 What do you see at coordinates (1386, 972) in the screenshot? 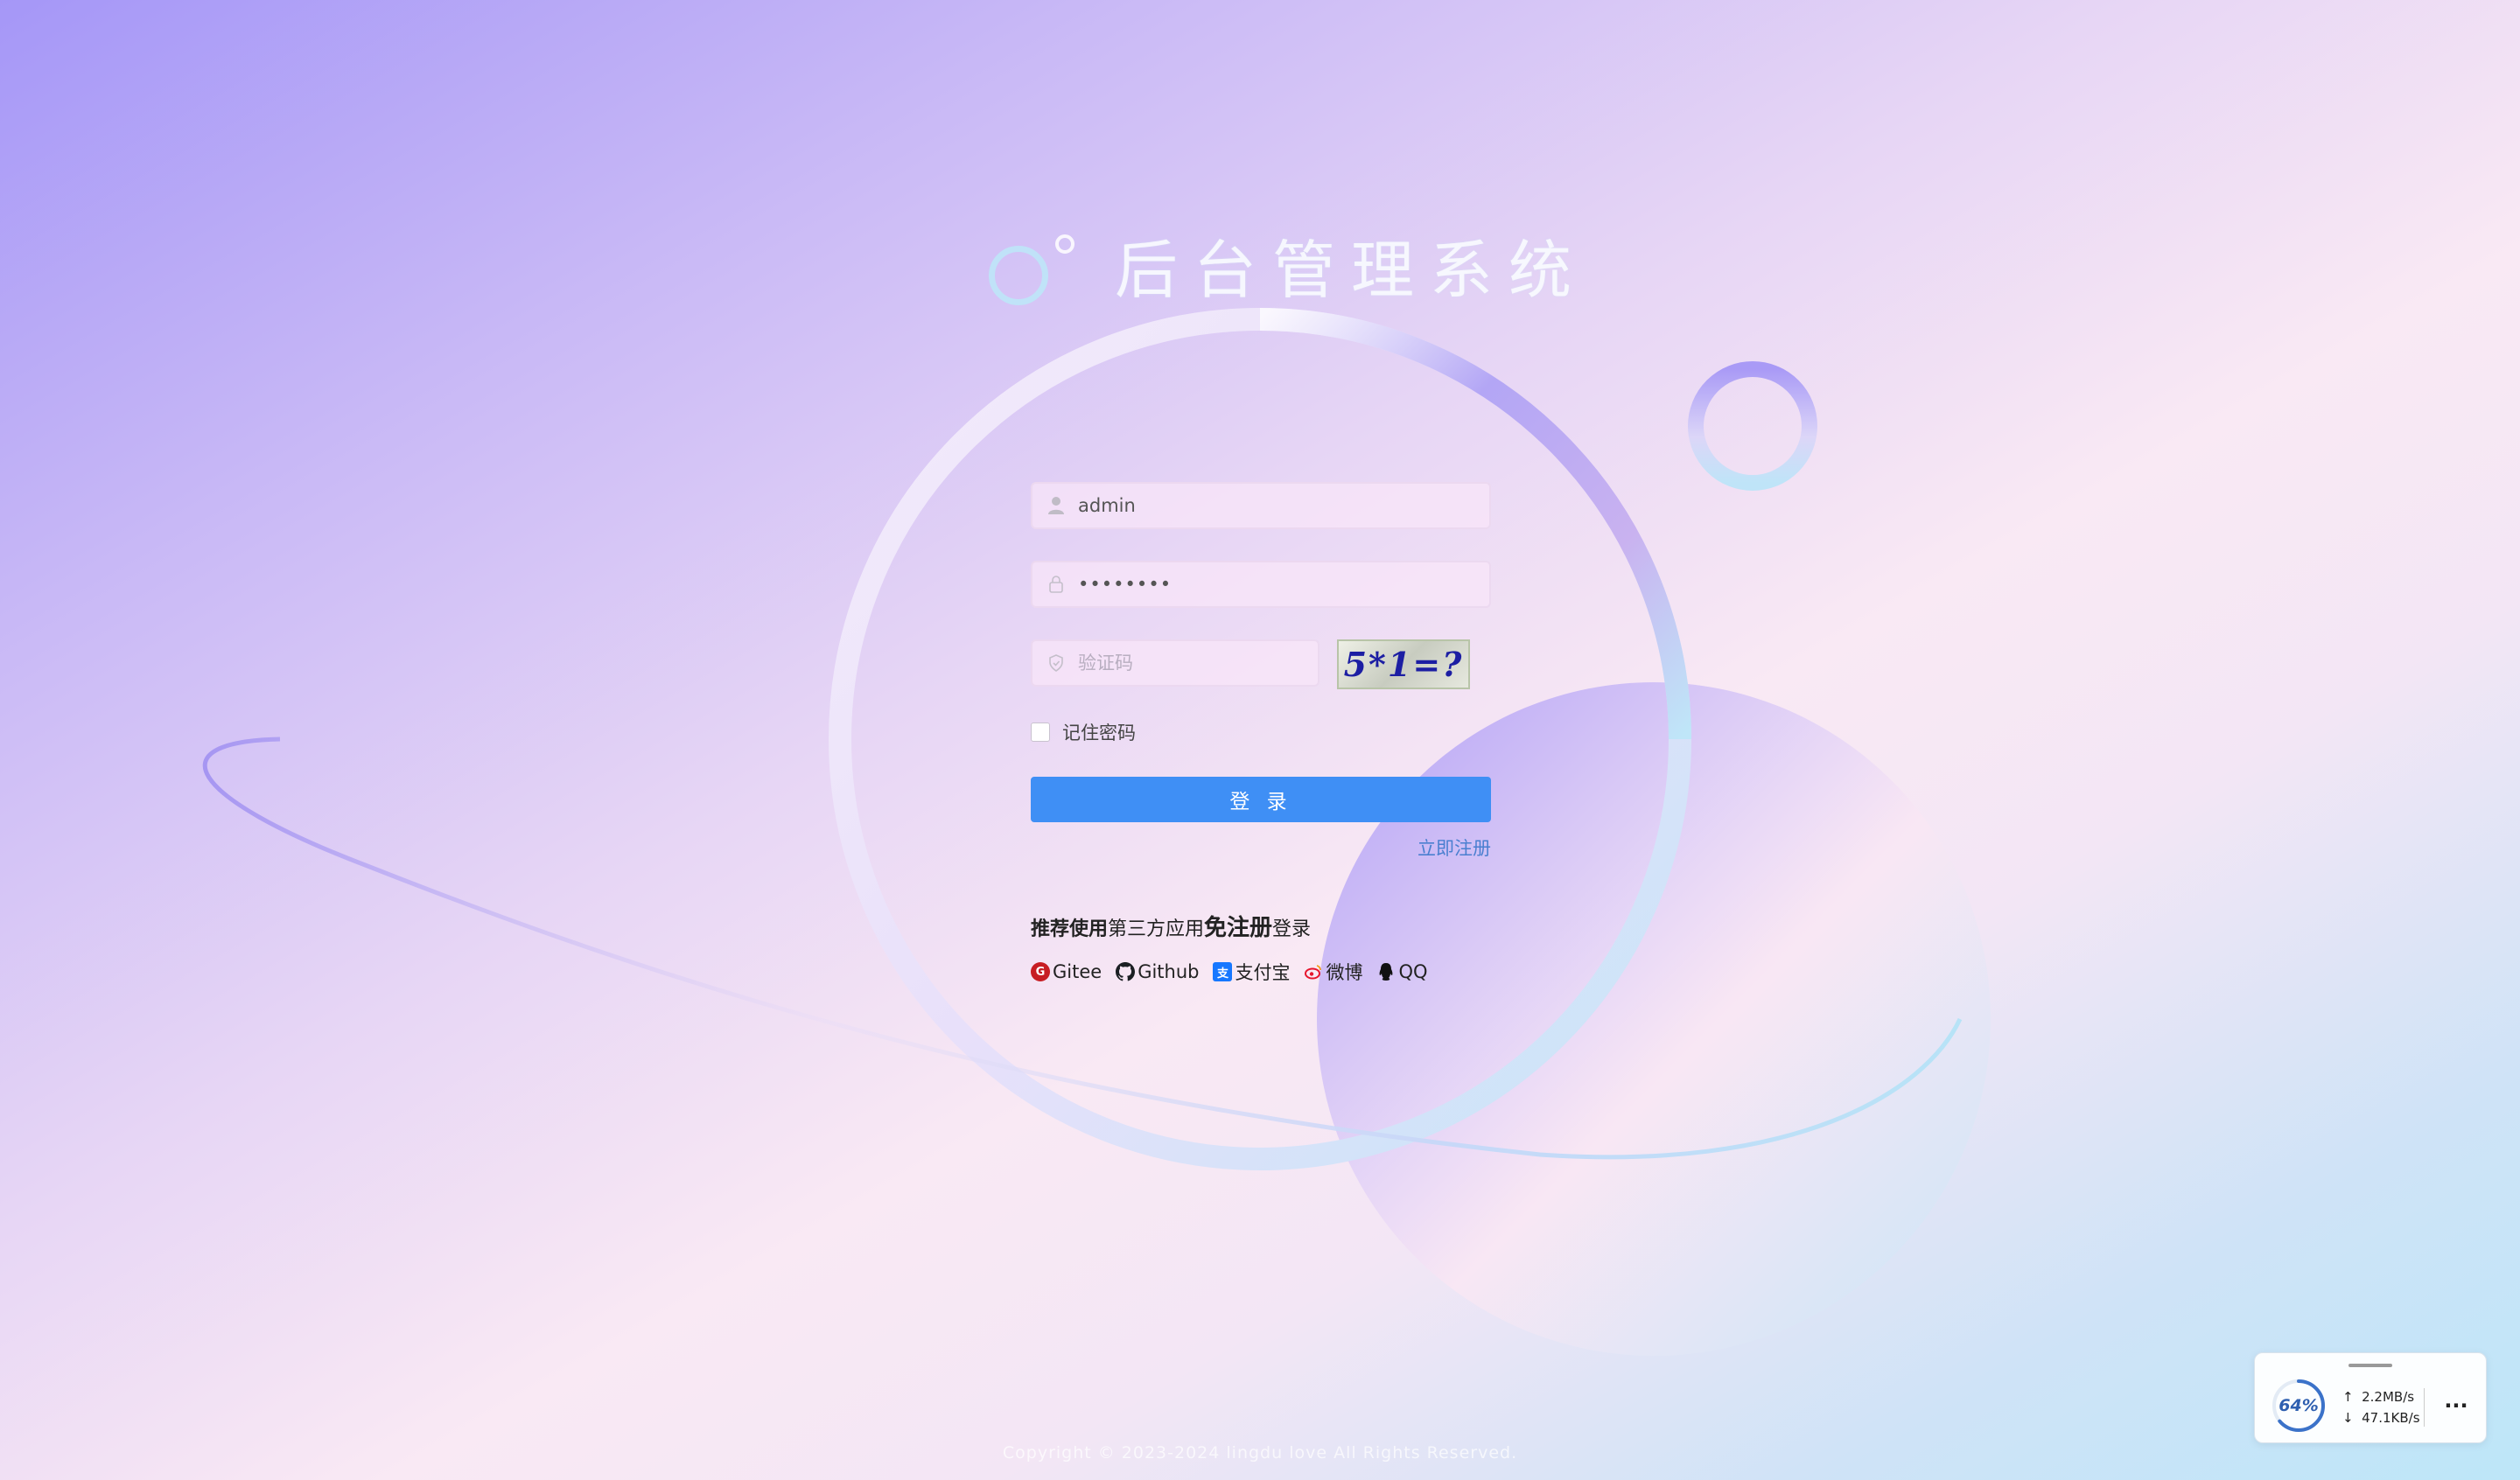
I see `qq-icon` at bounding box center [1386, 972].